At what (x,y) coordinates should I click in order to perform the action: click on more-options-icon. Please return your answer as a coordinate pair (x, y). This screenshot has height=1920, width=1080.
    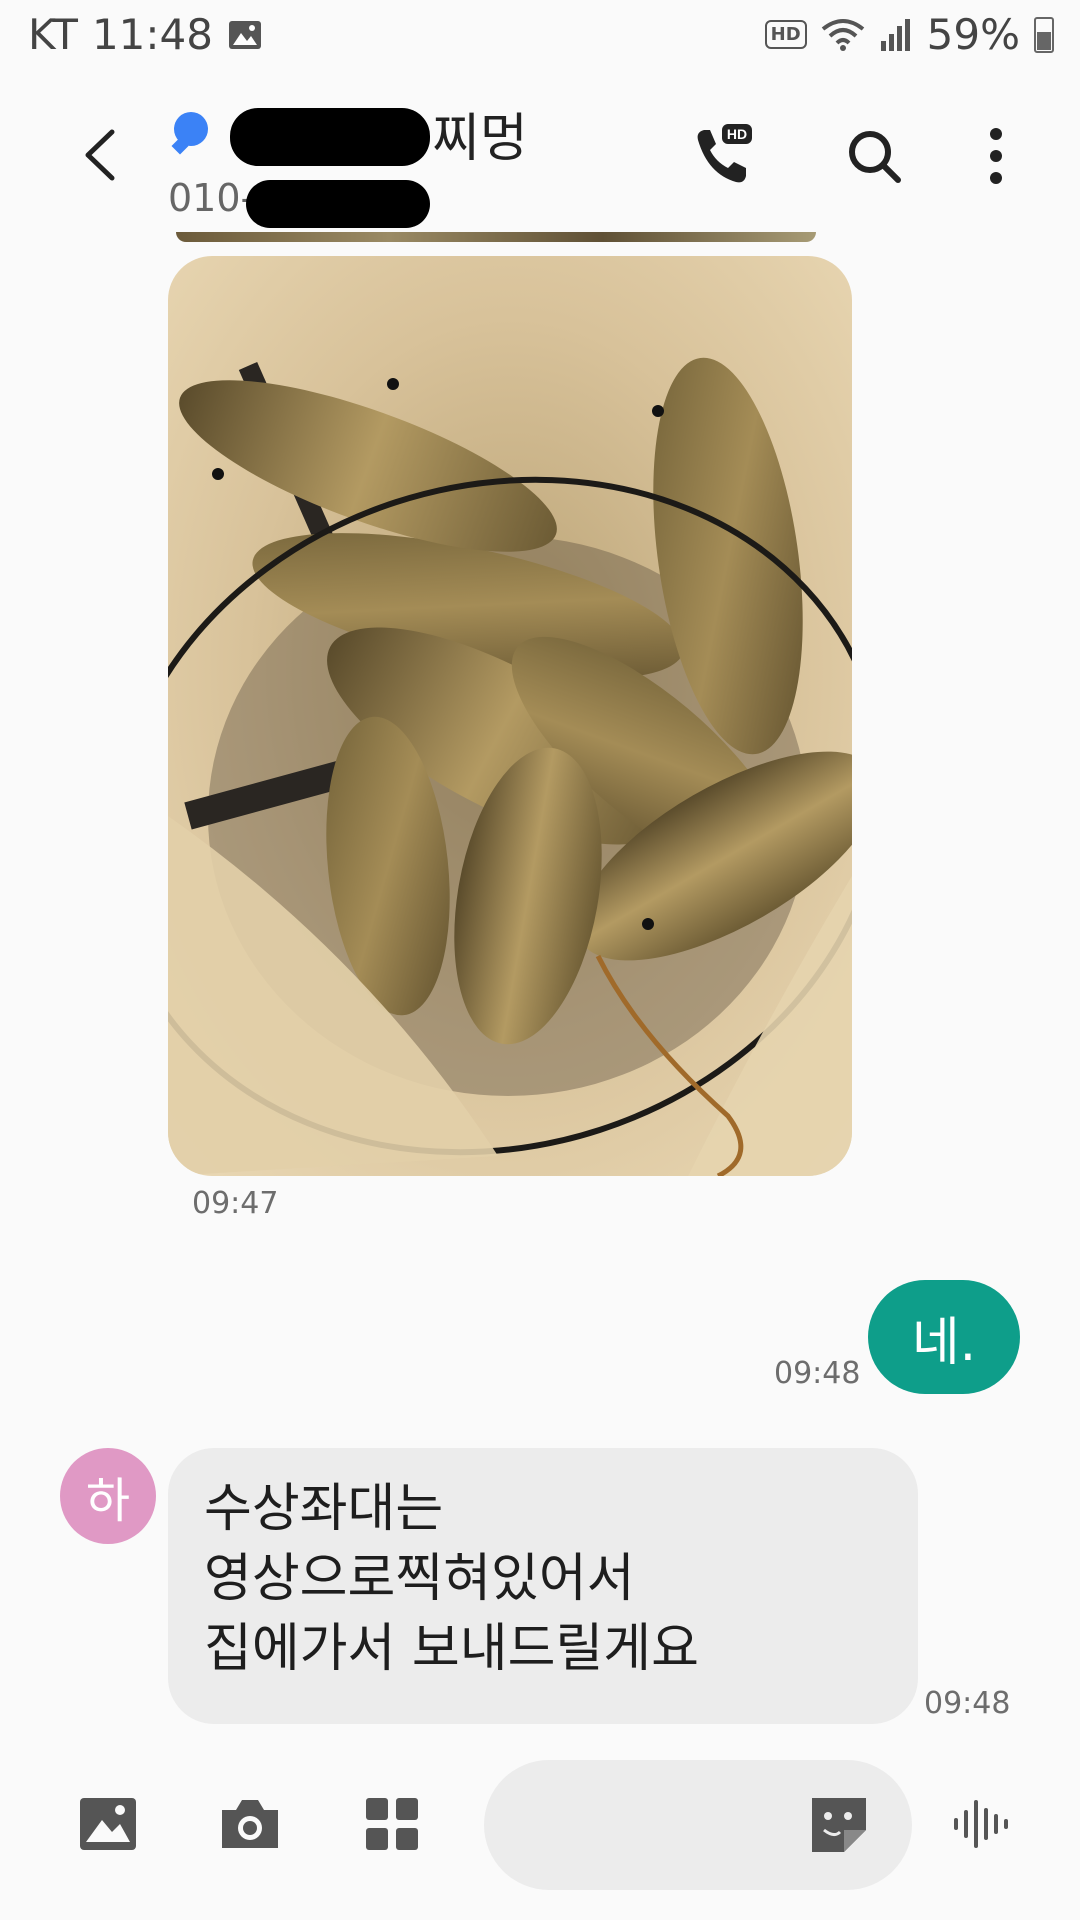
    Looking at the image, I should click on (996, 156).